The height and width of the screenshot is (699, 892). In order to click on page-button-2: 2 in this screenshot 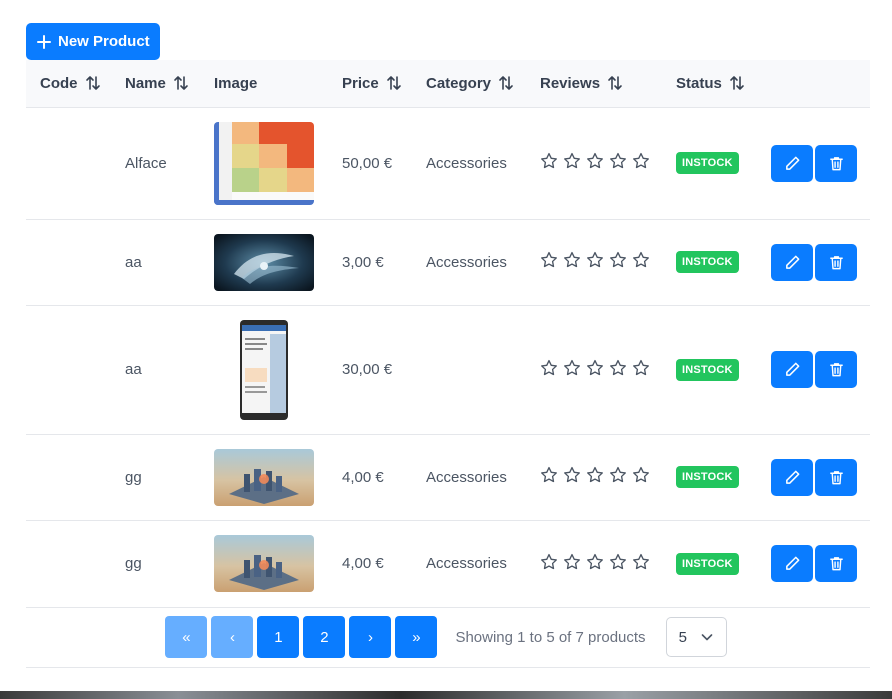, I will do `click(324, 637)`.